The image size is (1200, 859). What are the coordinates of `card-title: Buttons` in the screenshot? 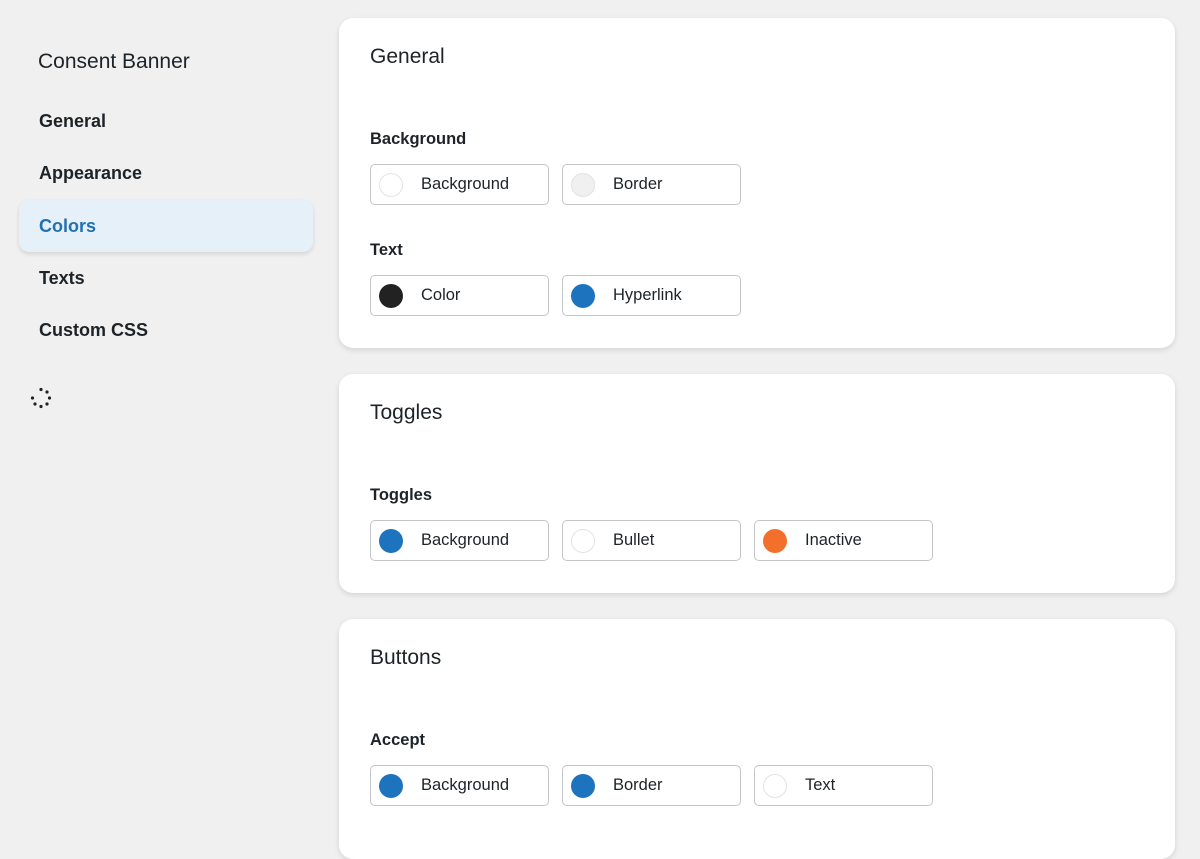 It's located at (406, 657).